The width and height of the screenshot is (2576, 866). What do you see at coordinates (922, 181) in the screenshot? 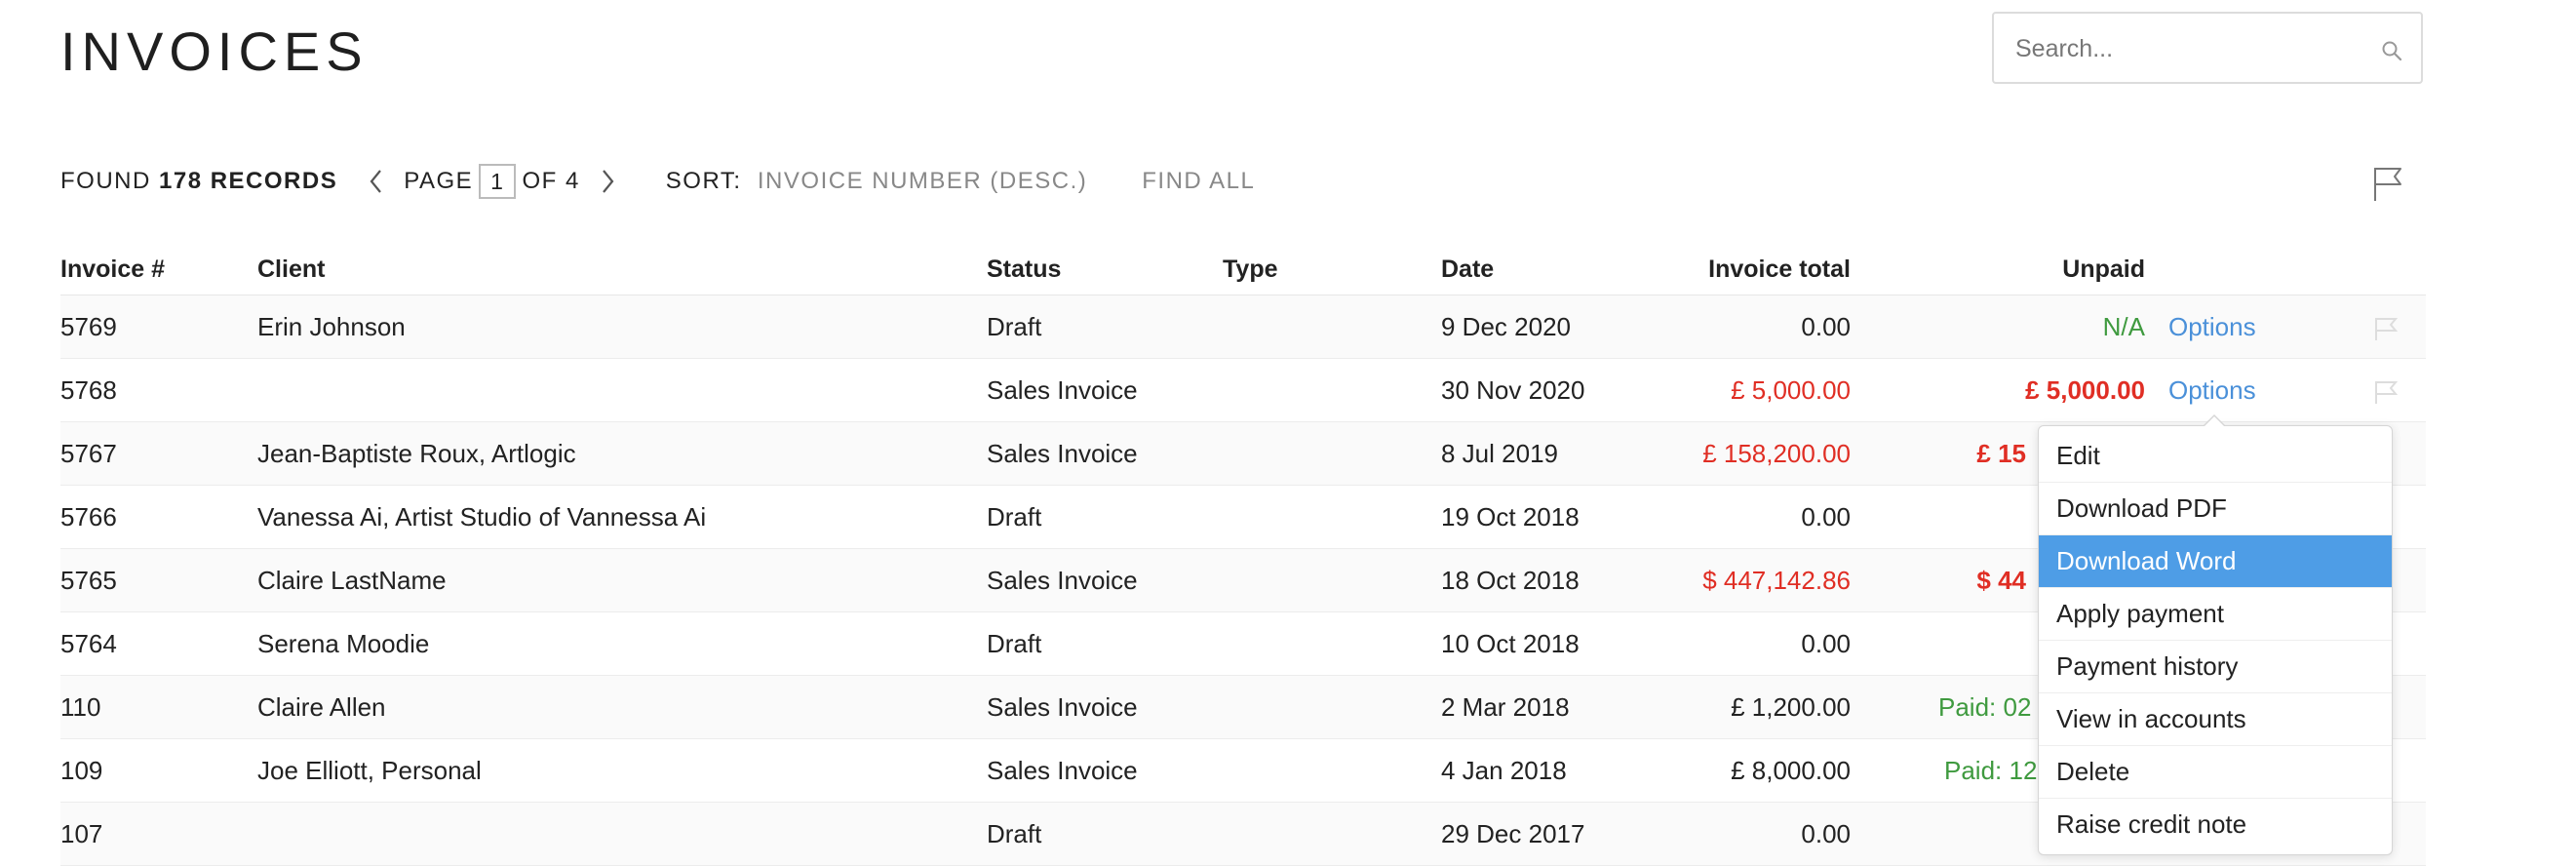
I see `sort-dropdown: INVOICE NUMBER (DESC.)` at bounding box center [922, 181].